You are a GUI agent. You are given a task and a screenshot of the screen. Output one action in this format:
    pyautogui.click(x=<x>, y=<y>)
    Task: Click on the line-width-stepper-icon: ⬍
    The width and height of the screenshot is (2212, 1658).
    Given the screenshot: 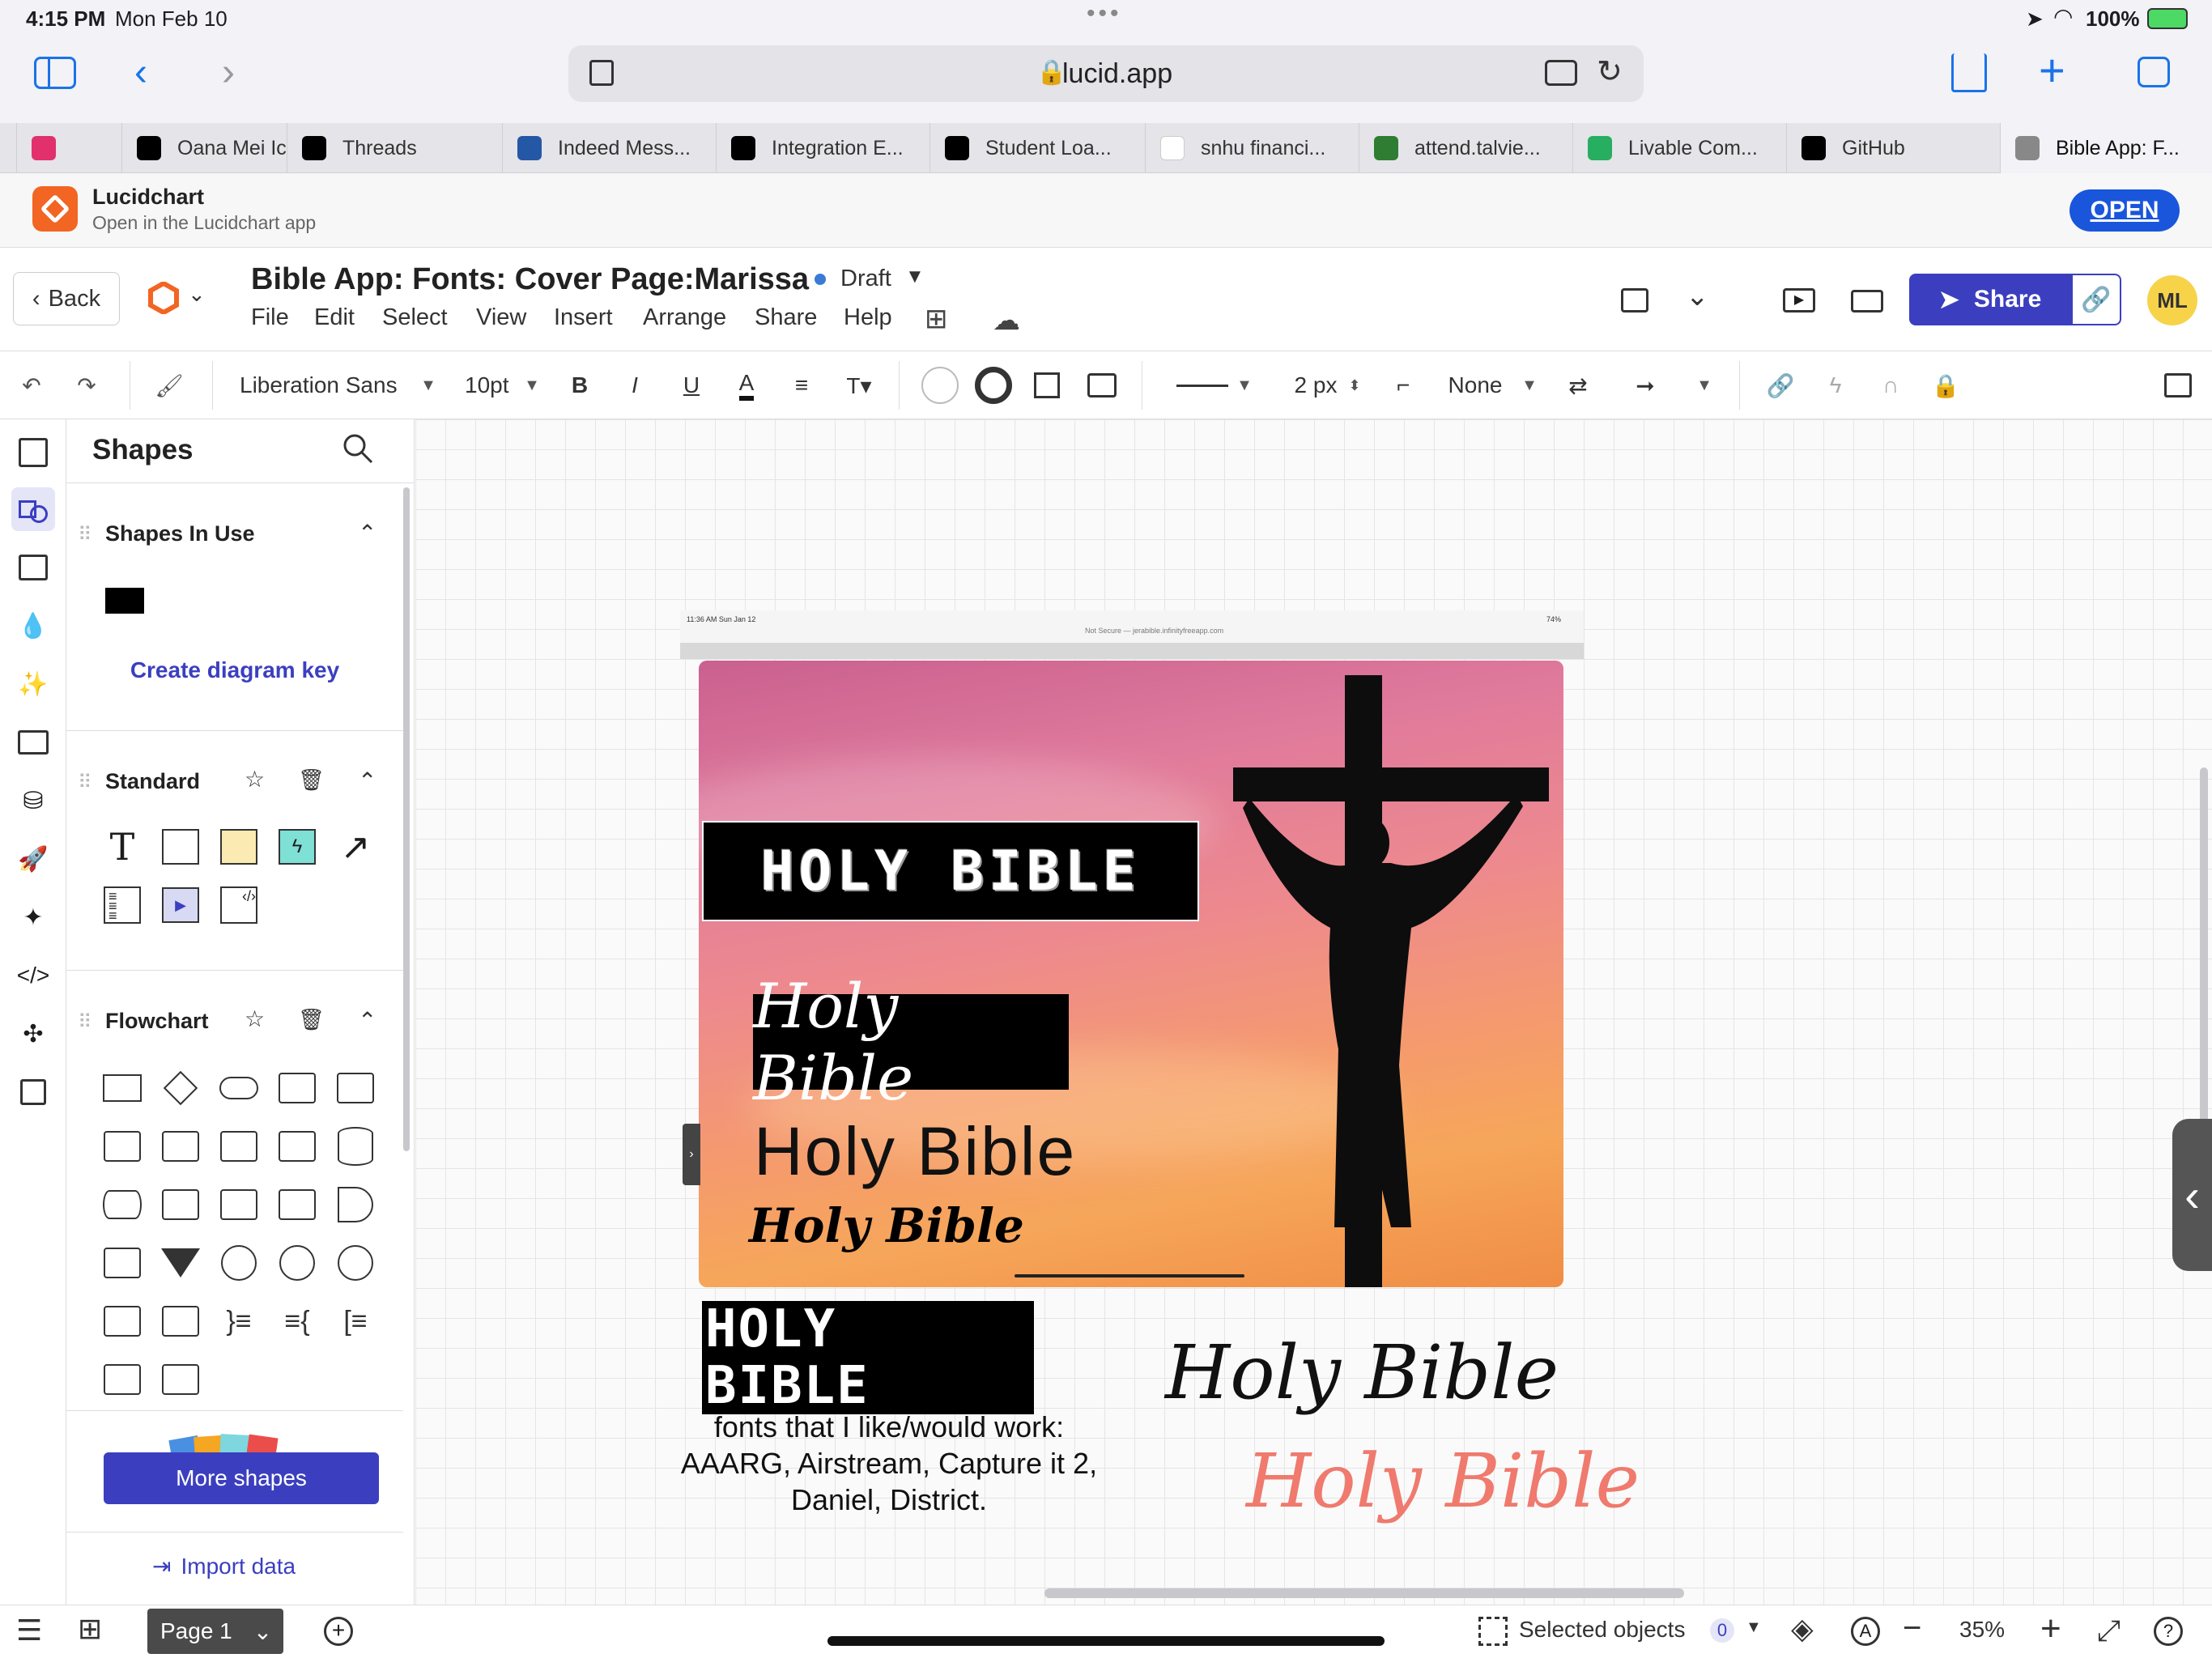 What is the action you would take?
    pyautogui.click(x=1355, y=385)
    